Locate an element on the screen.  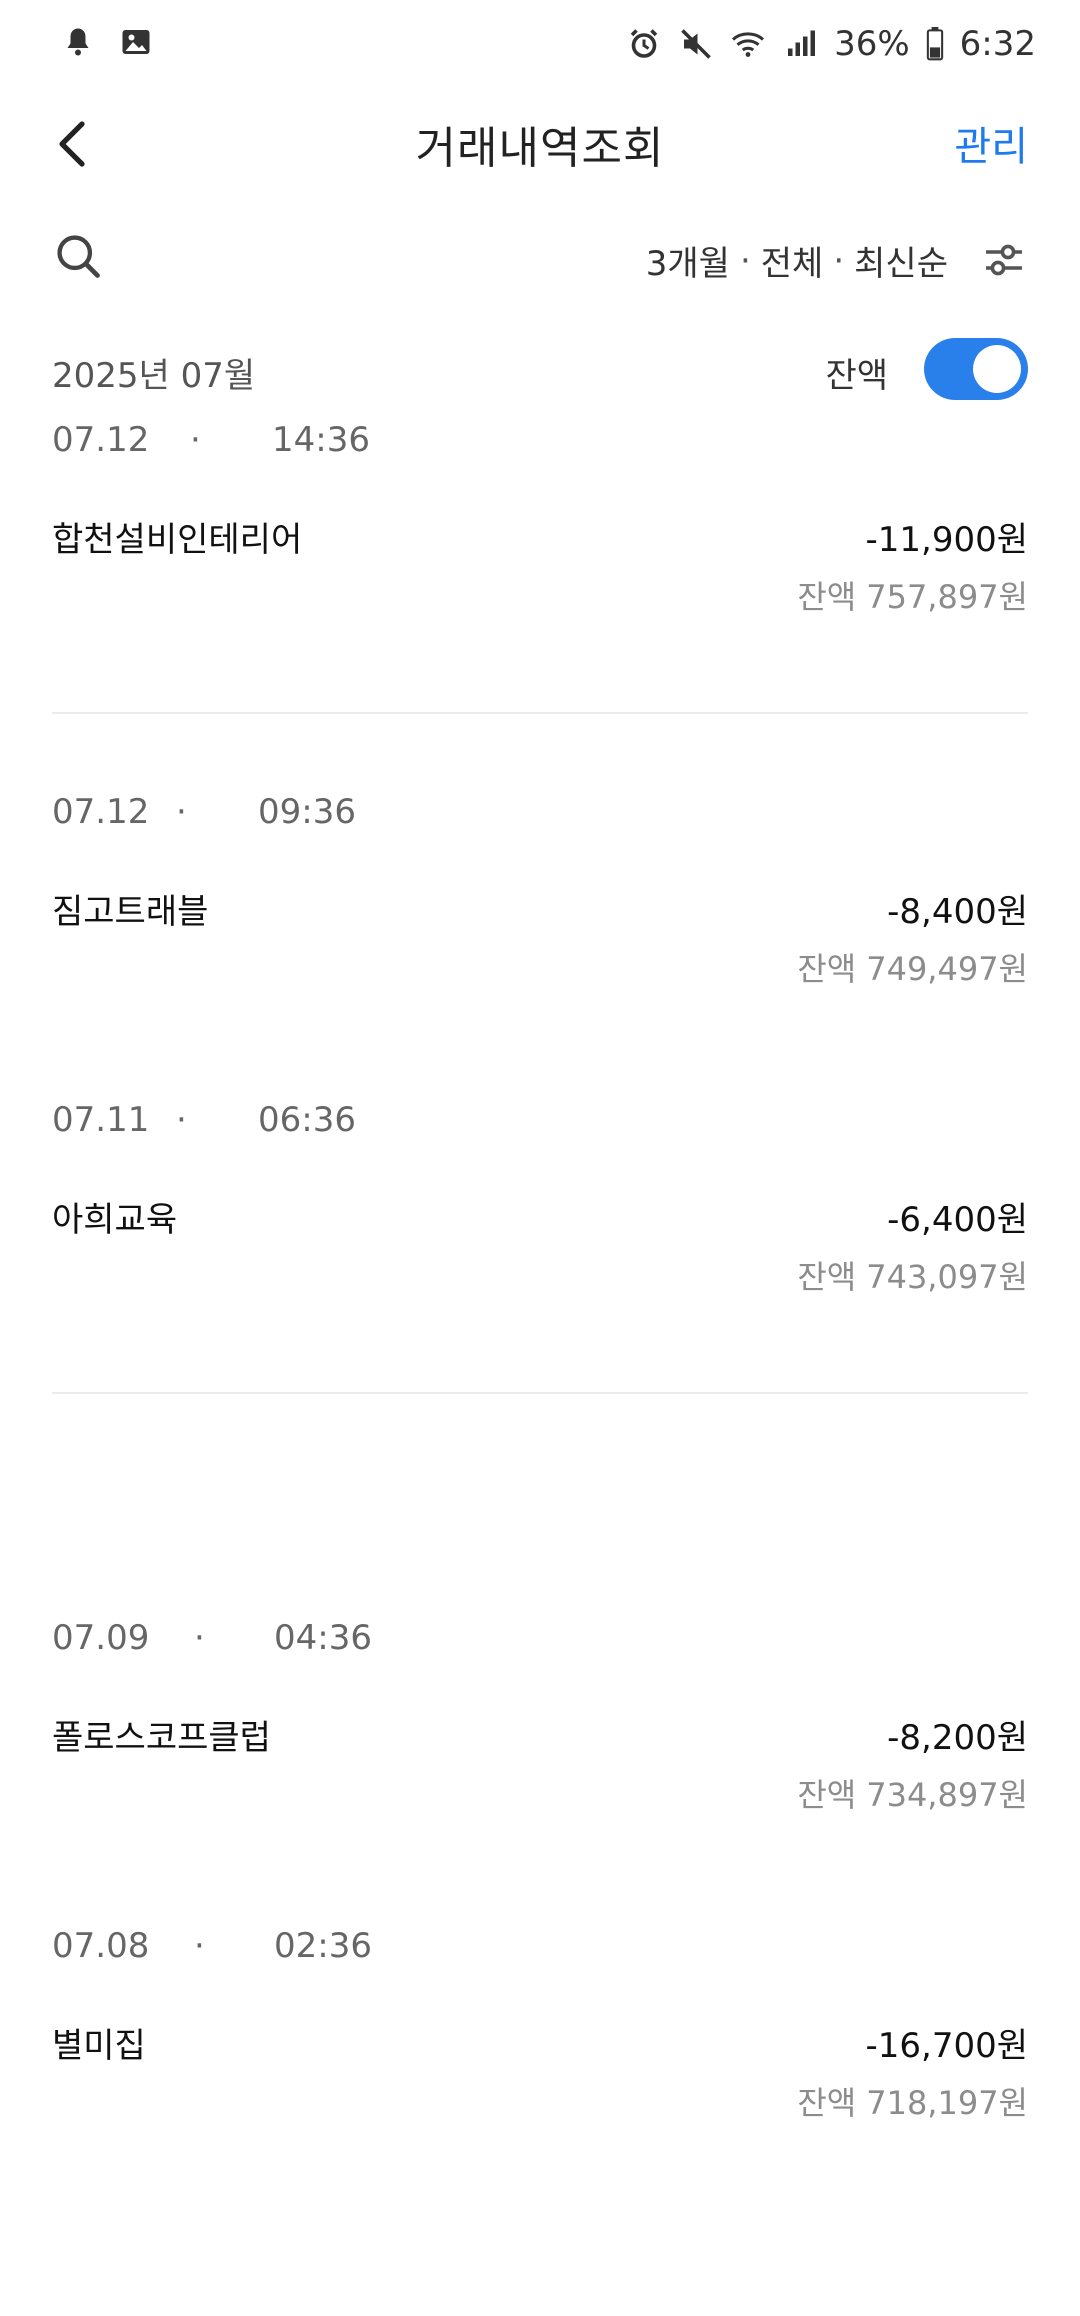
top-bar: 거래내역조회 관리 is located at coordinates (540, 142).